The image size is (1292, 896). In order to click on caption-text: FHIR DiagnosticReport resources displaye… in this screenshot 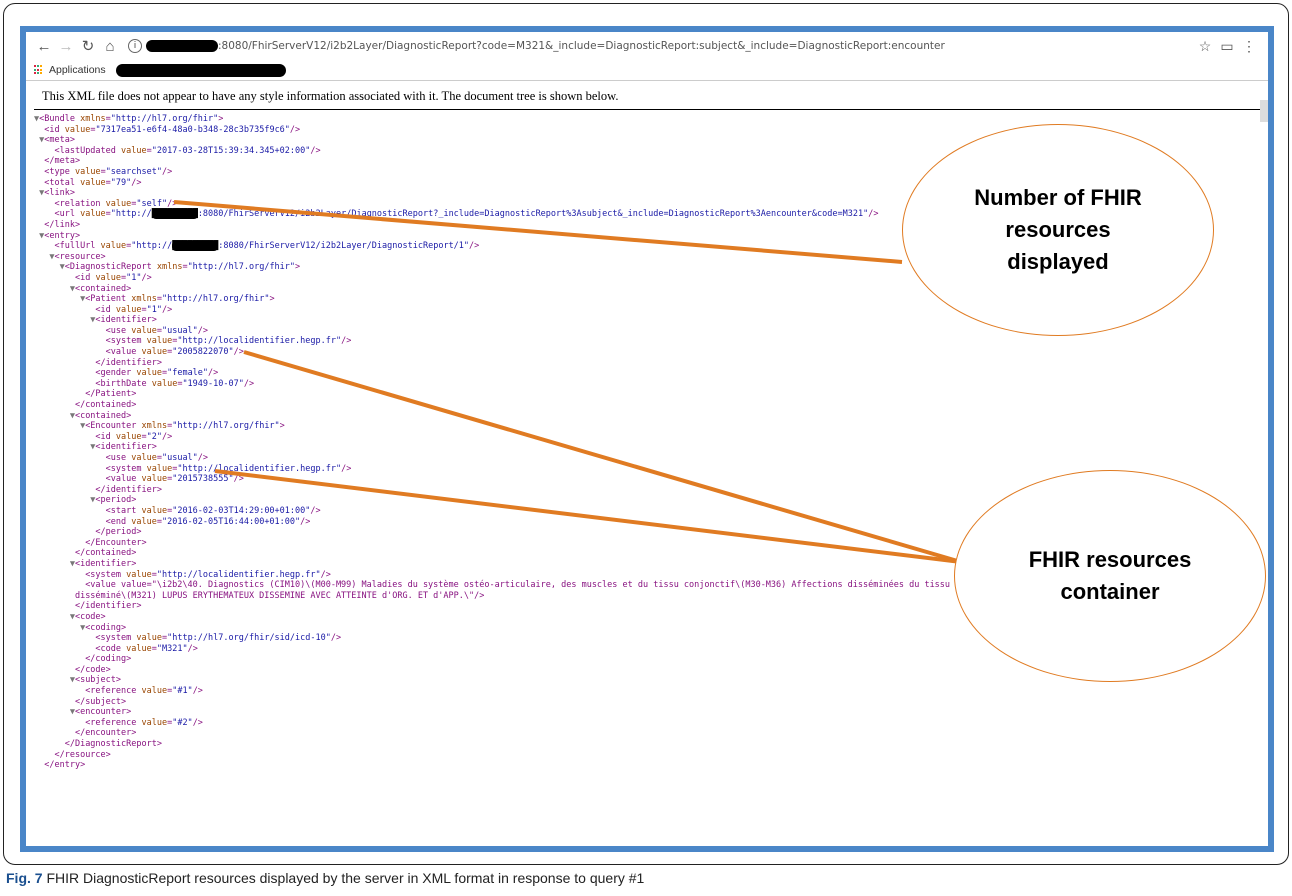, I will do `click(343, 878)`.